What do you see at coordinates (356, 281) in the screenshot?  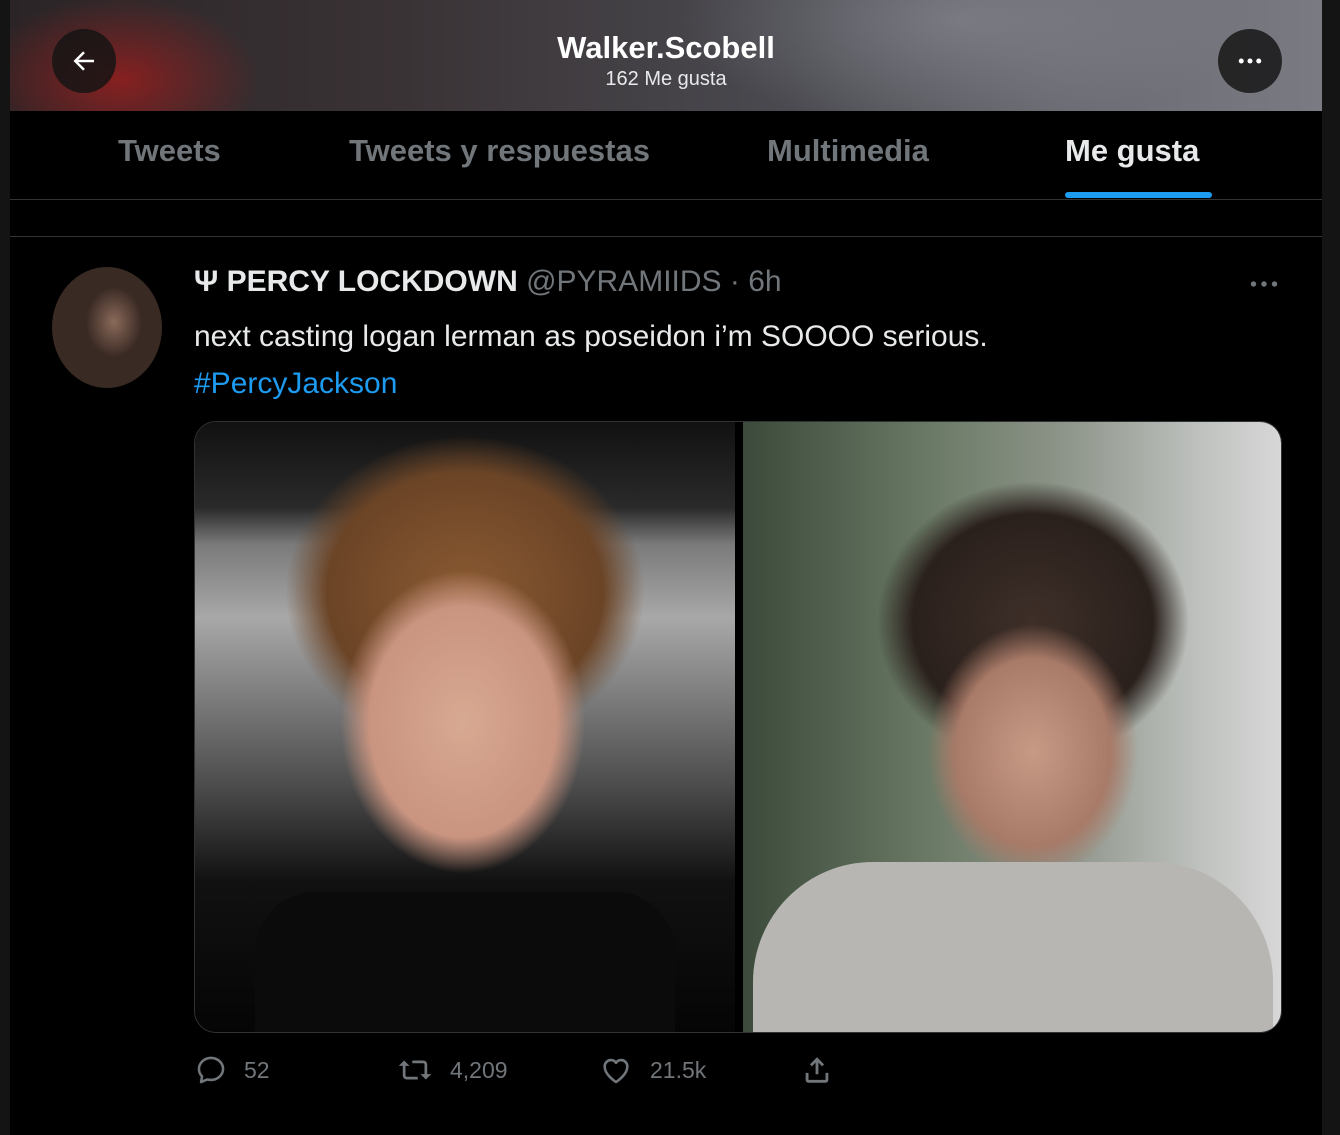 I see `author-name: Ψ PERCY LOCKDOWN` at bounding box center [356, 281].